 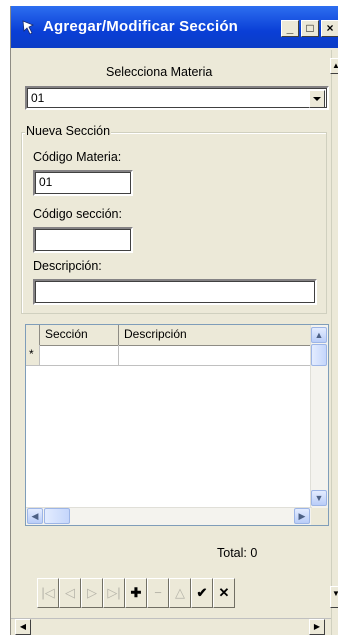 I want to click on nav-prior-button: ◁, so click(x=70, y=593).